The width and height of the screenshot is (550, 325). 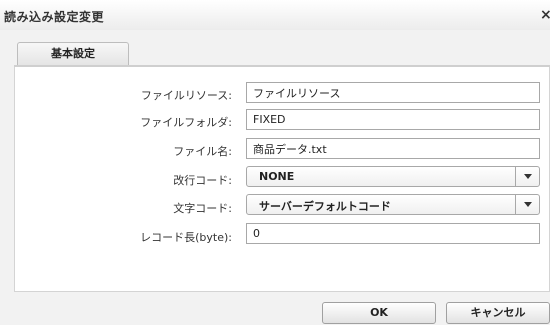 What do you see at coordinates (275, 15) in the screenshot?
I see `dialog-titlebar: 読み込み設定変更 ×` at bounding box center [275, 15].